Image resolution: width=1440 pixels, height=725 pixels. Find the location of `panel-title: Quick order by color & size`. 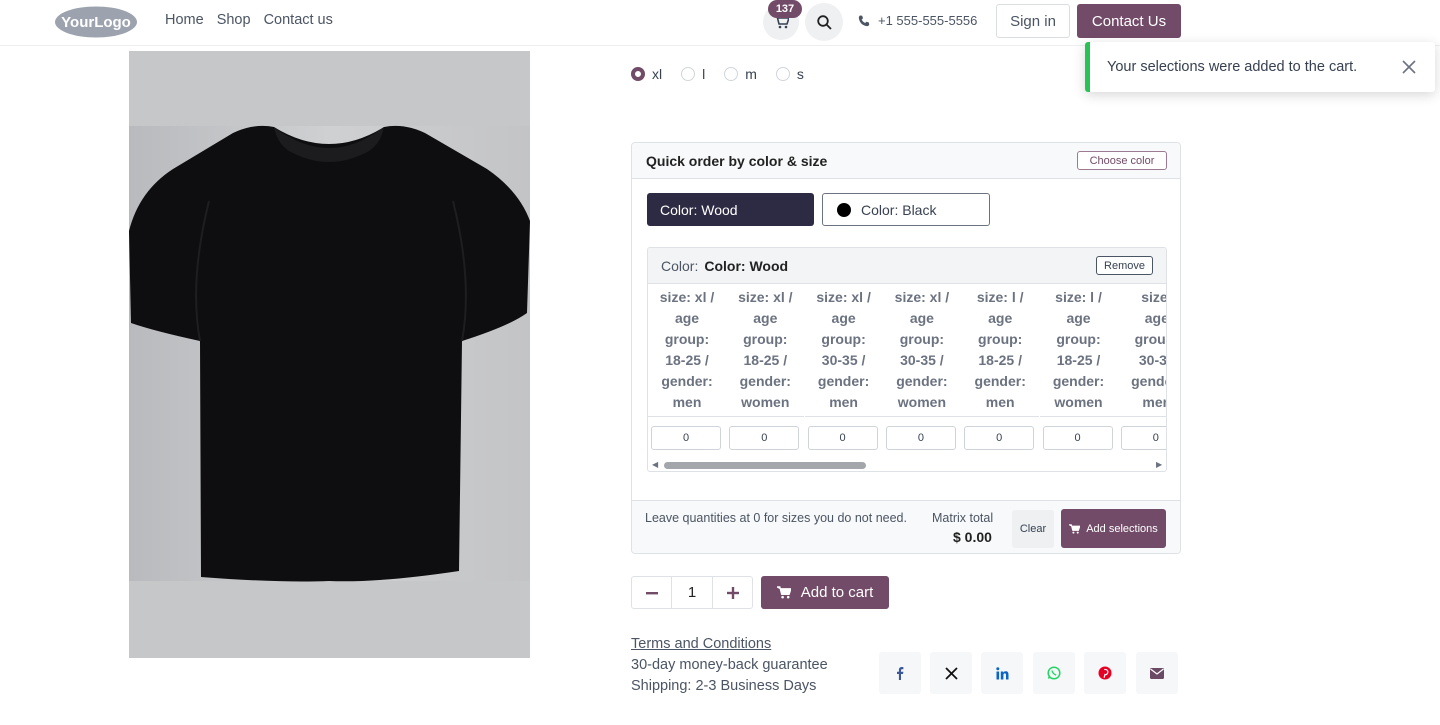

panel-title: Quick order by color & size is located at coordinates (737, 161).